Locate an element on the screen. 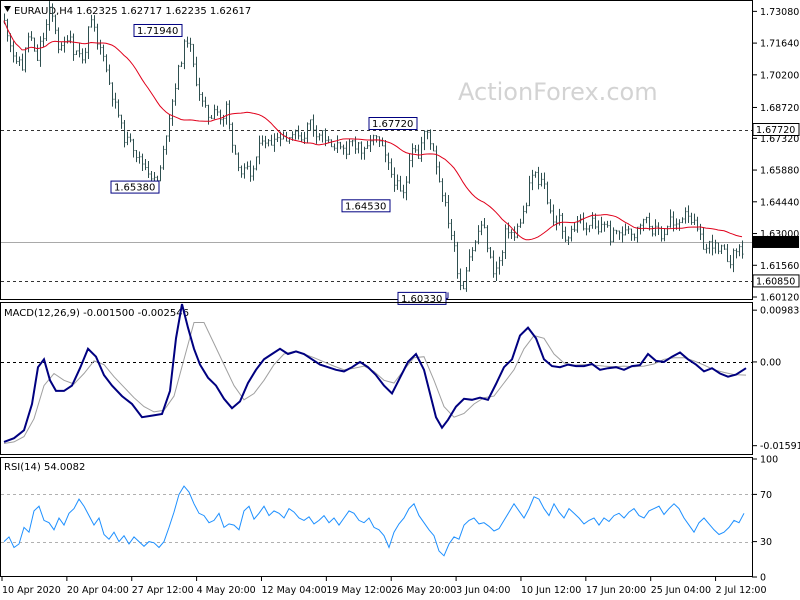 The height and width of the screenshot is (600, 800). time-axis-label: 10 Jun 12:00 is located at coordinates (551, 590).